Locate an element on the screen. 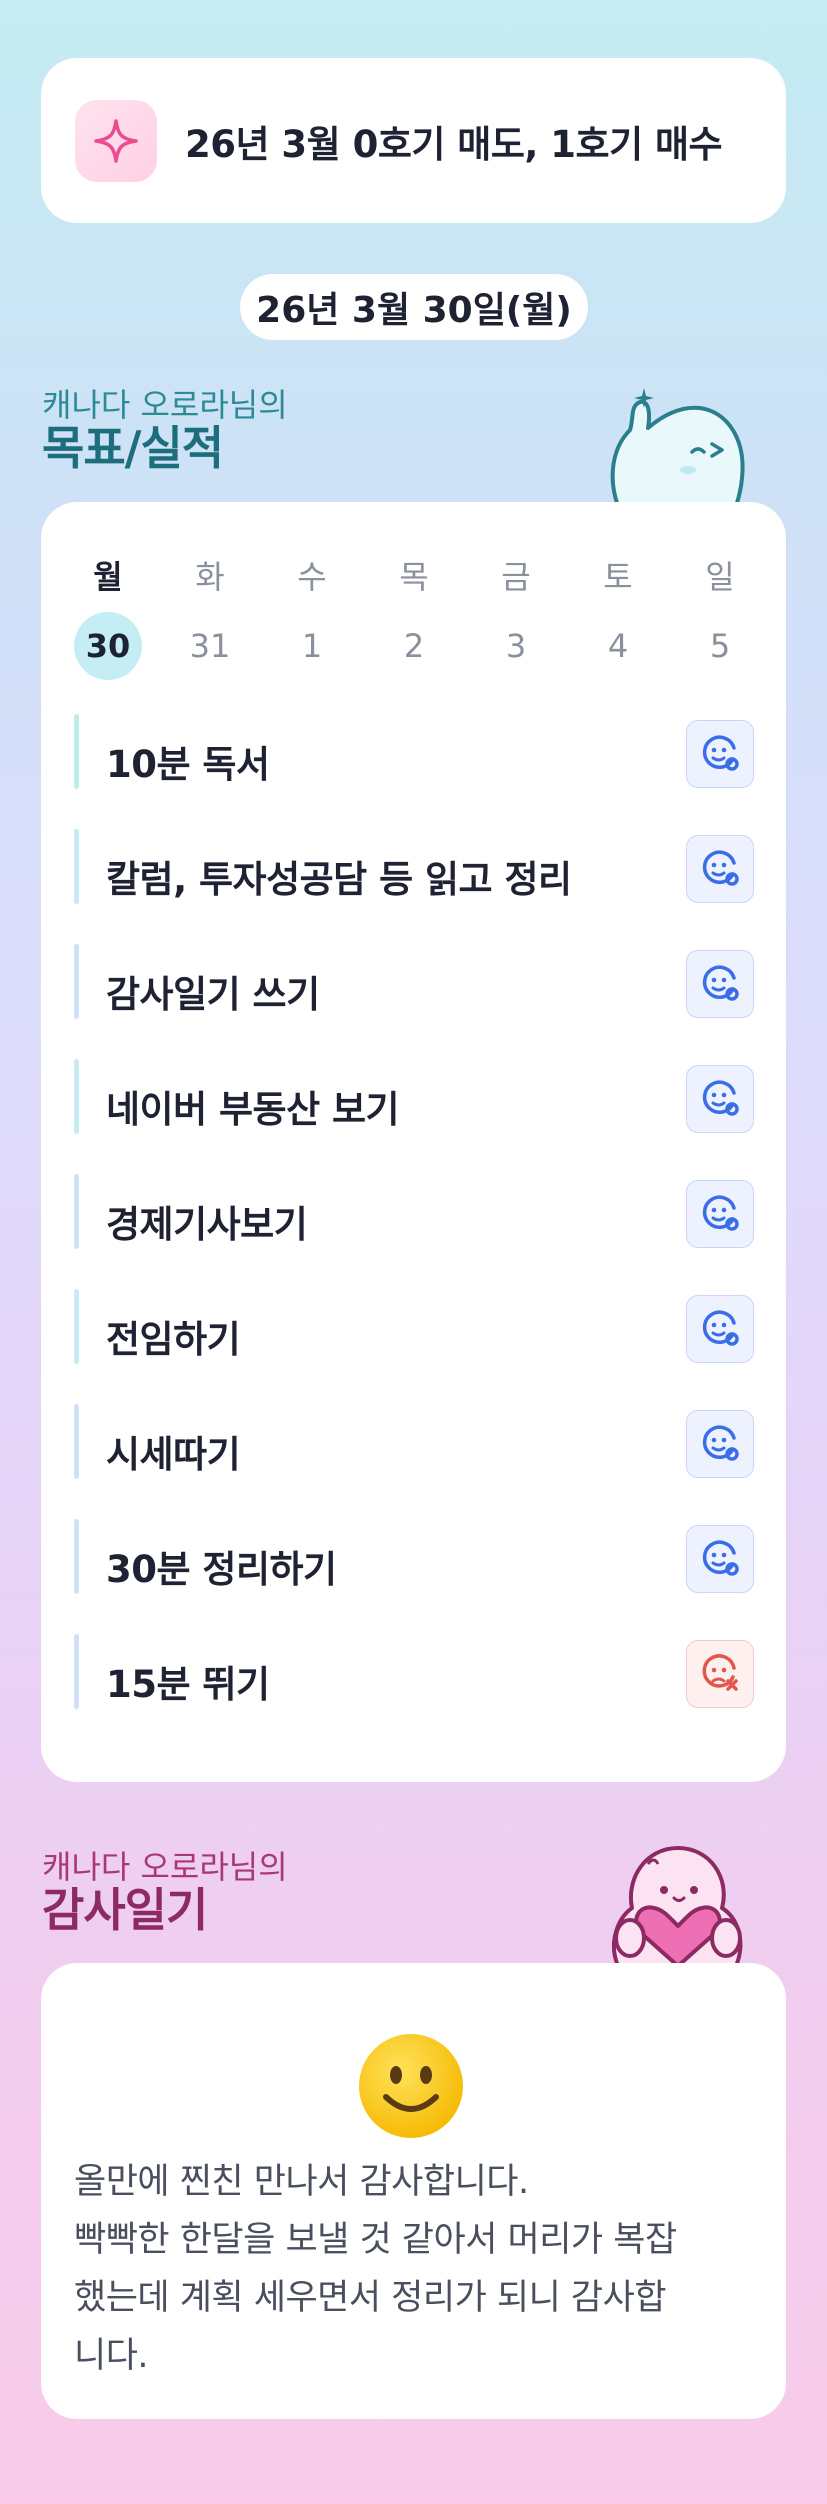 The image size is (827, 2504). day-3: 금3 is located at coordinates (516, 616).